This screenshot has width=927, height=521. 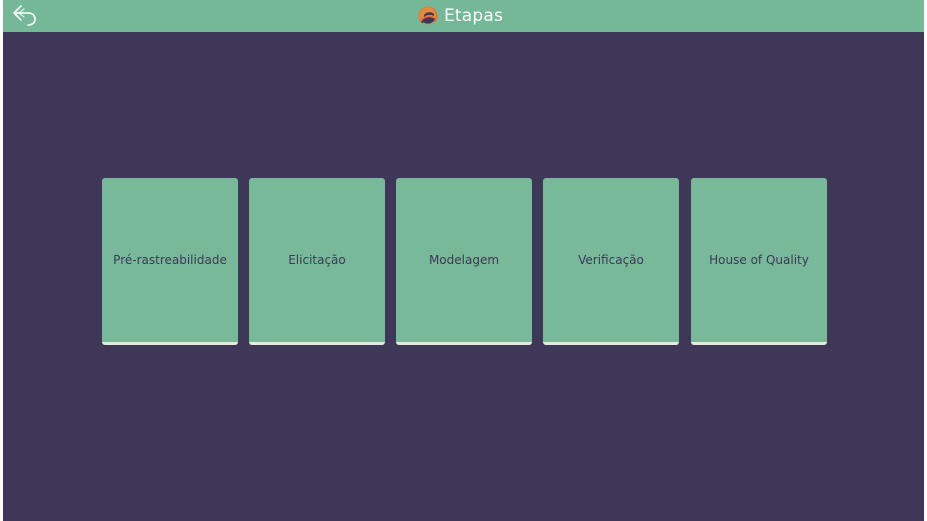 I want to click on back-arrow-icon, so click(x=24, y=15).